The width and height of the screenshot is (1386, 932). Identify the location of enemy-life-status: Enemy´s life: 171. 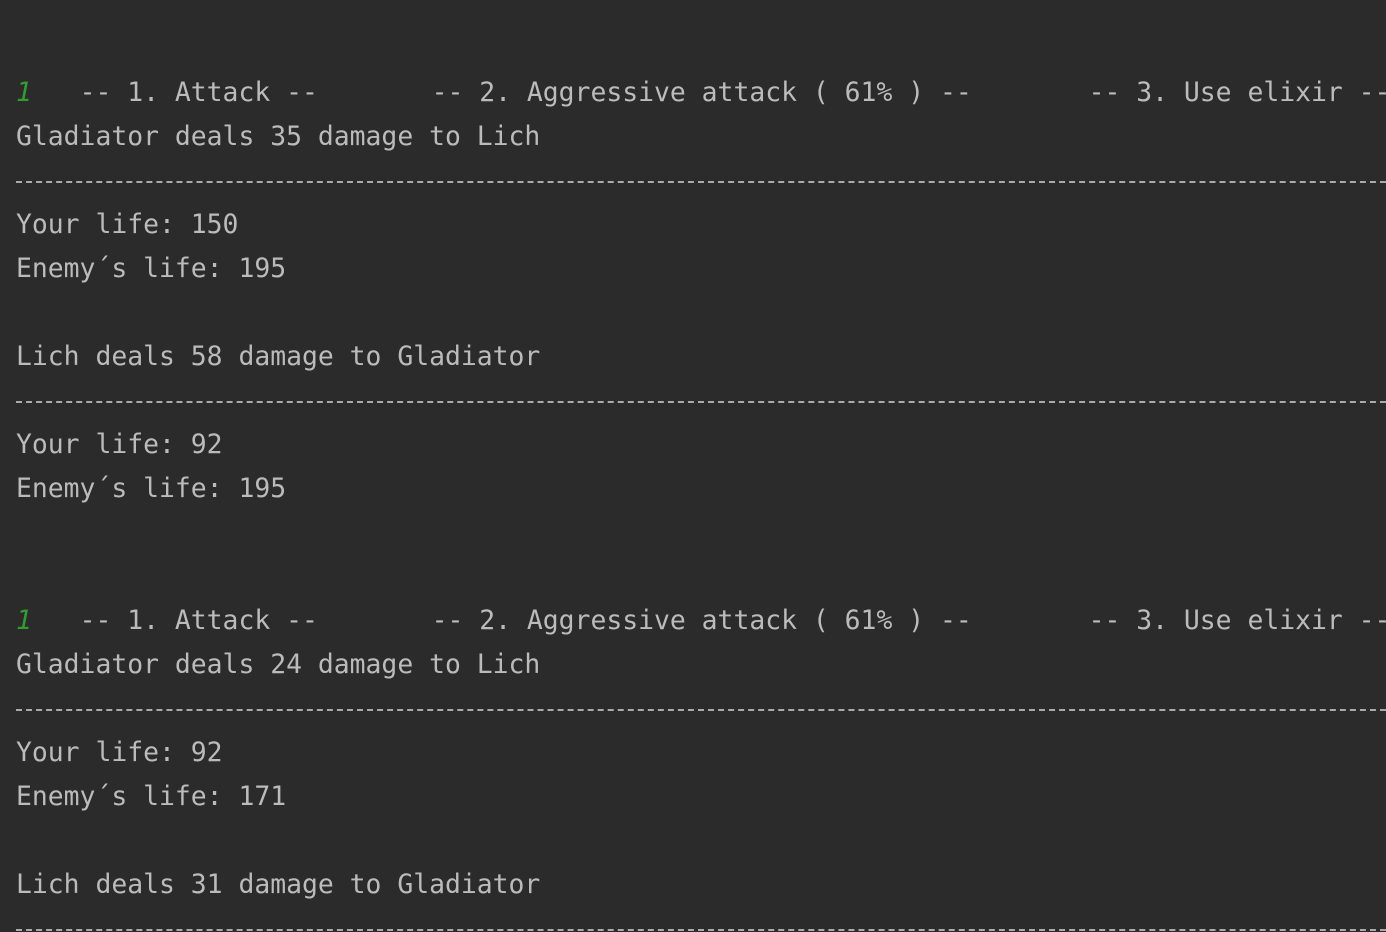
(151, 796).